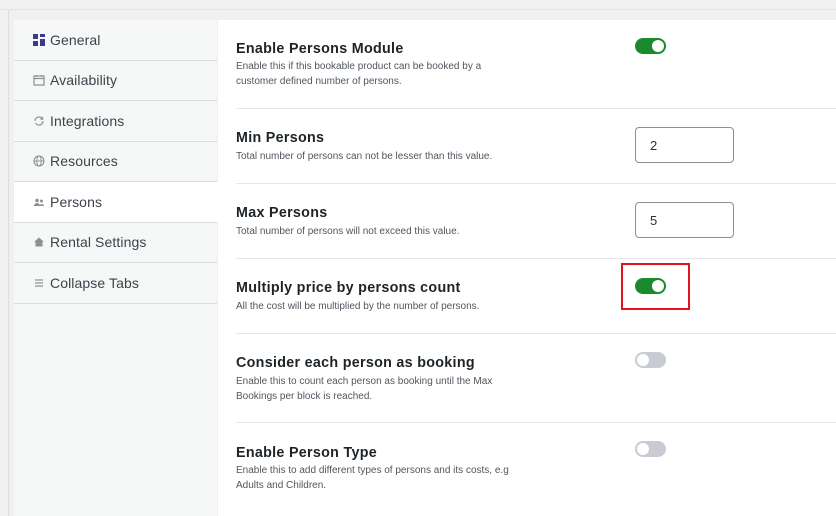  I want to click on enable-persons-toggle, so click(650, 46).